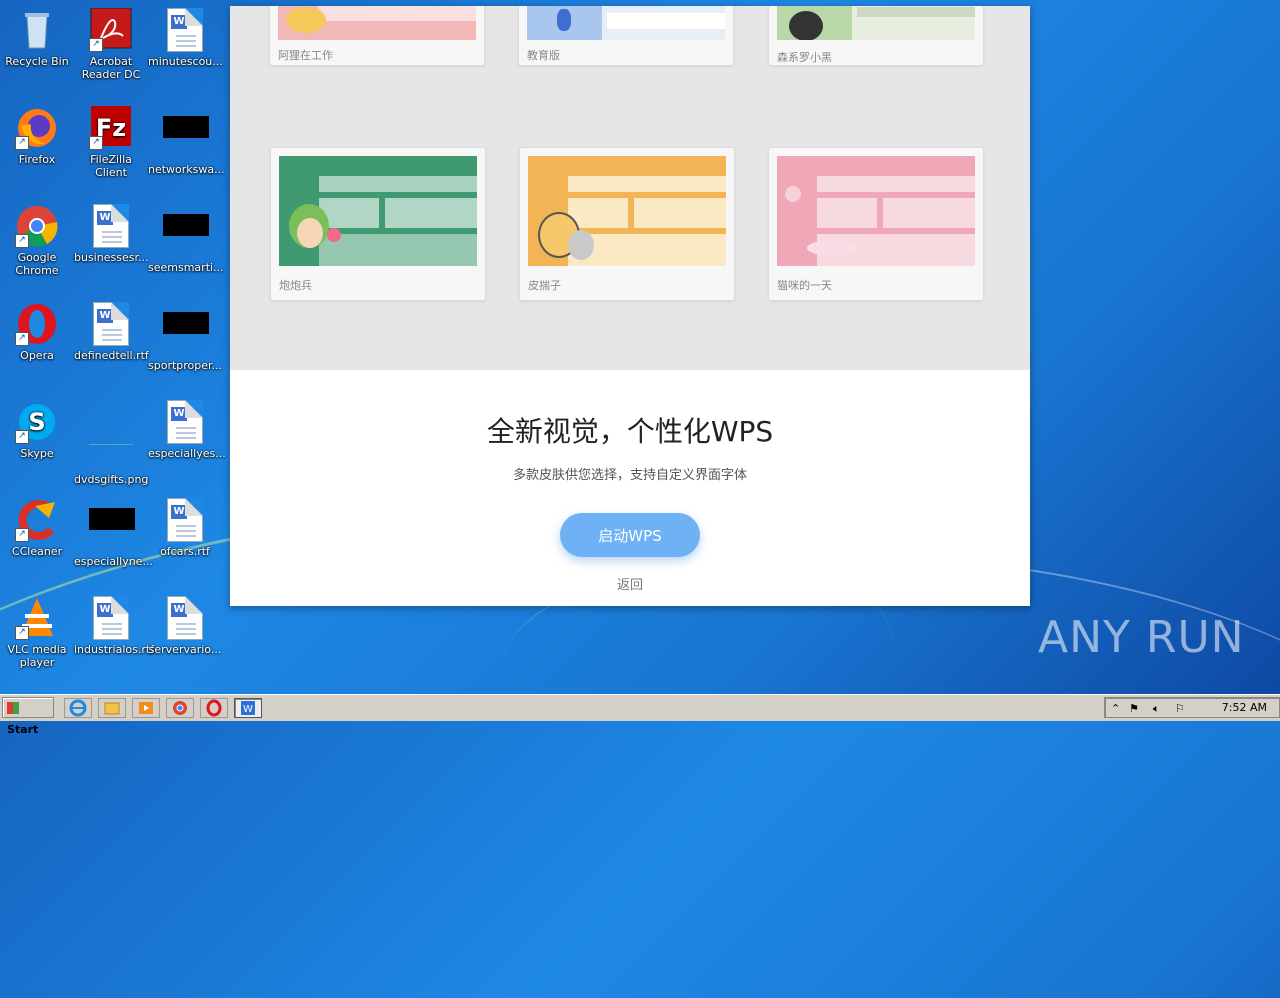  Describe the element at coordinates (23, 729) in the screenshot. I see `start-label: Start` at that location.